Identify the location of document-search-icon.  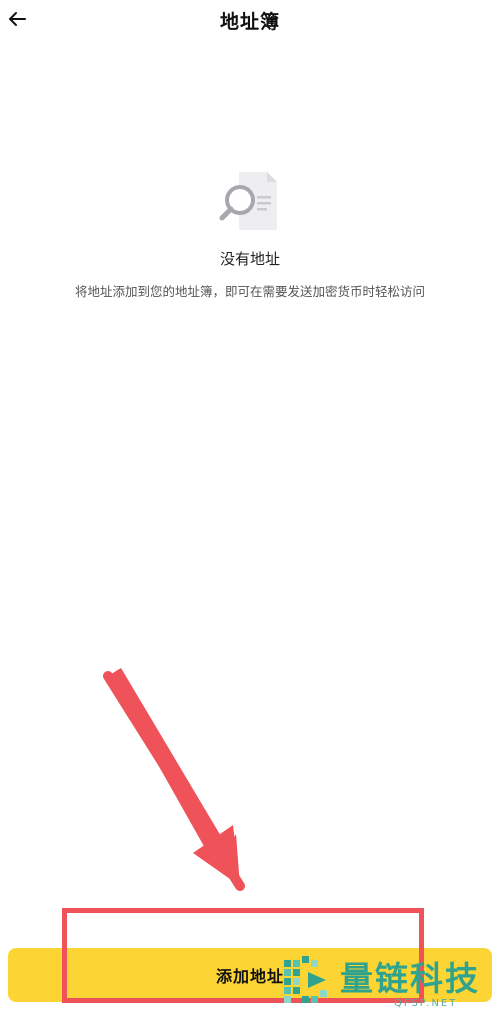
(248, 201).